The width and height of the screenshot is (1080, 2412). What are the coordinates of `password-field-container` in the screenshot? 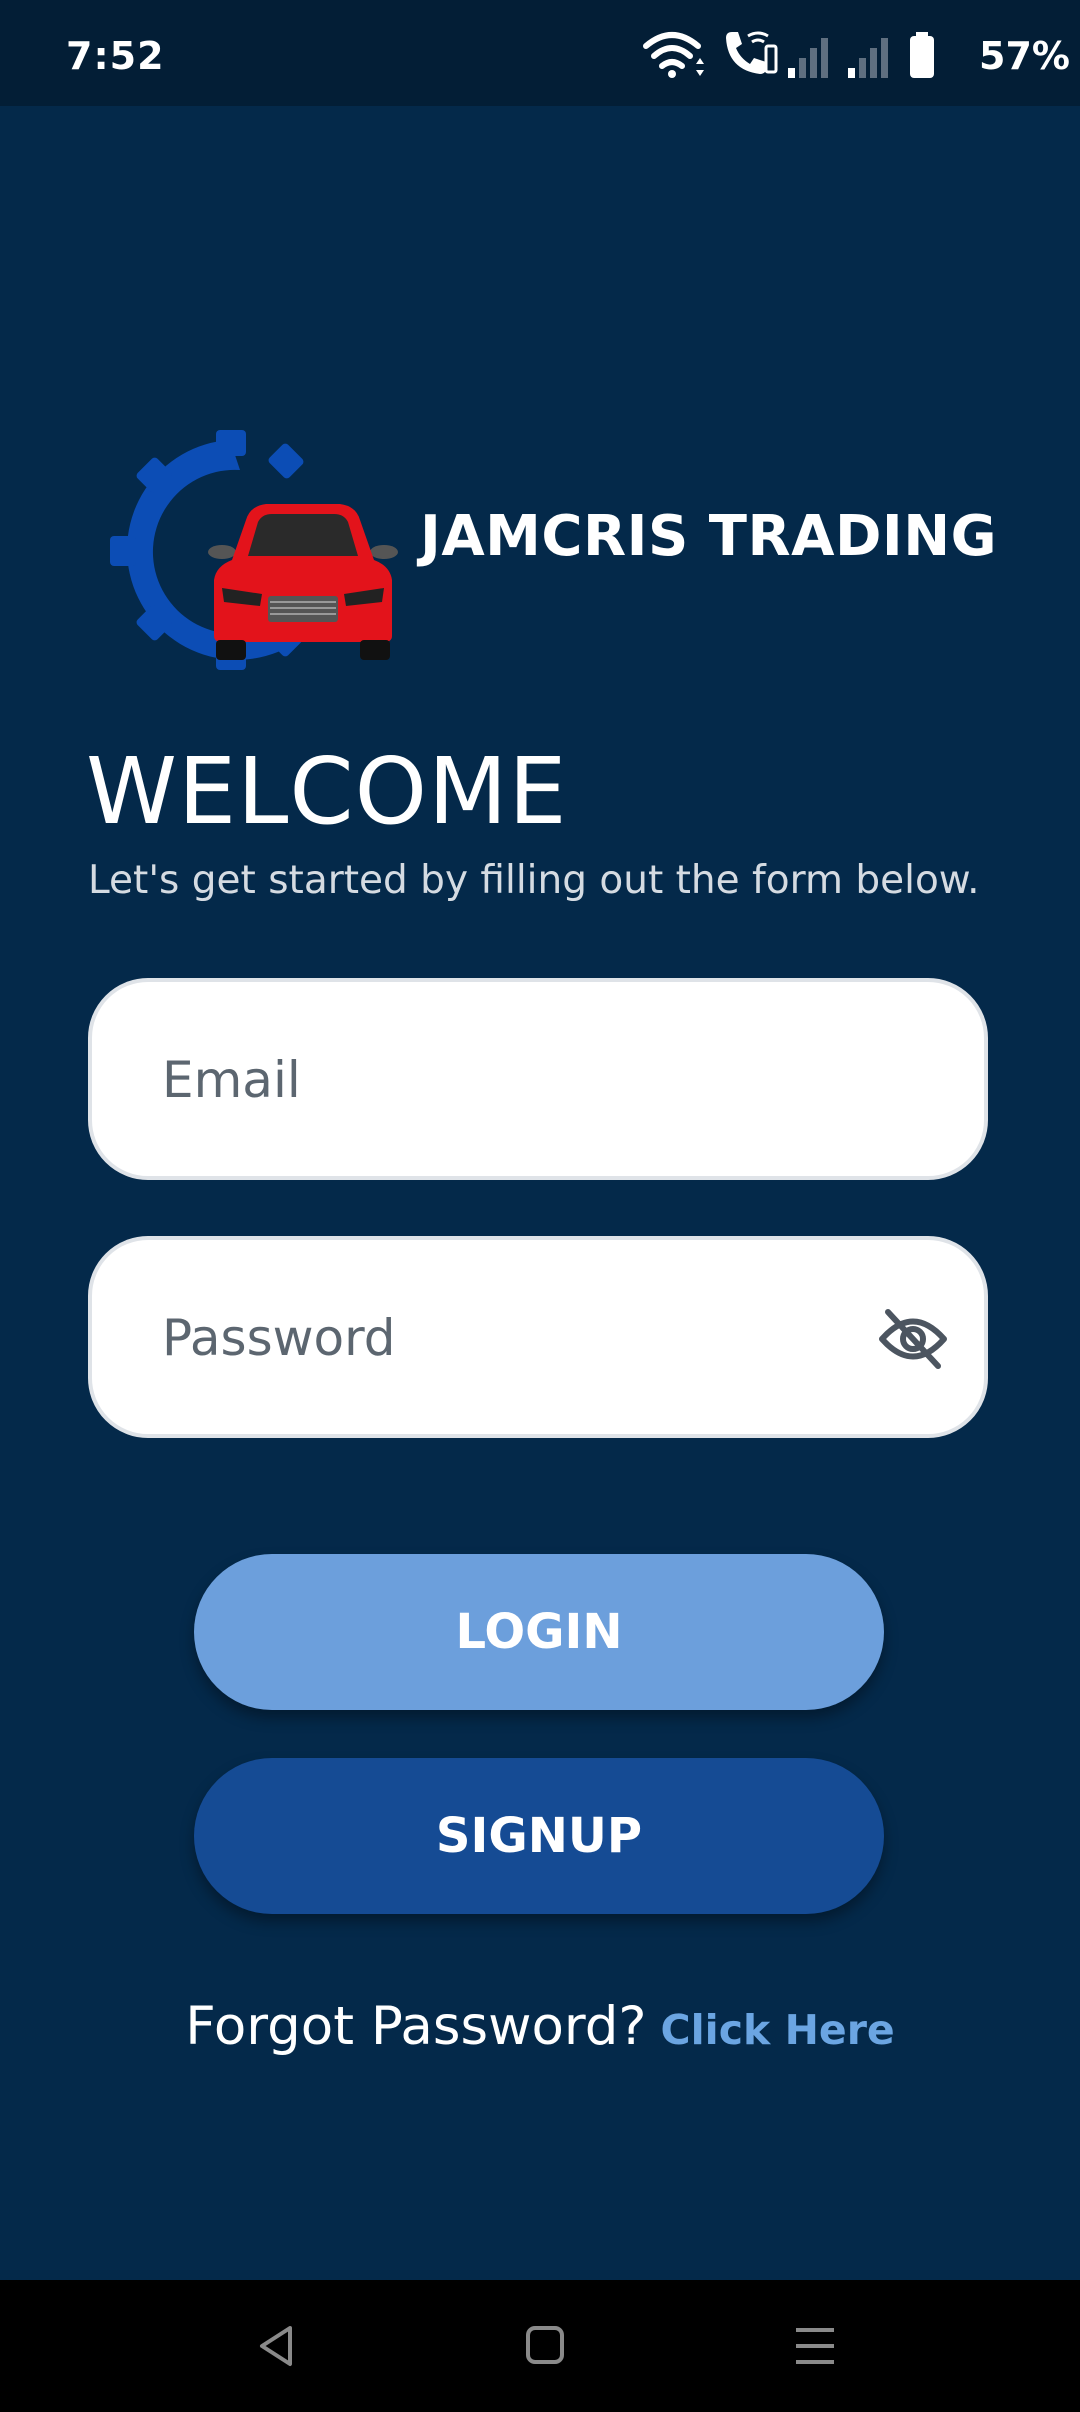 It's located at (538, 1337).